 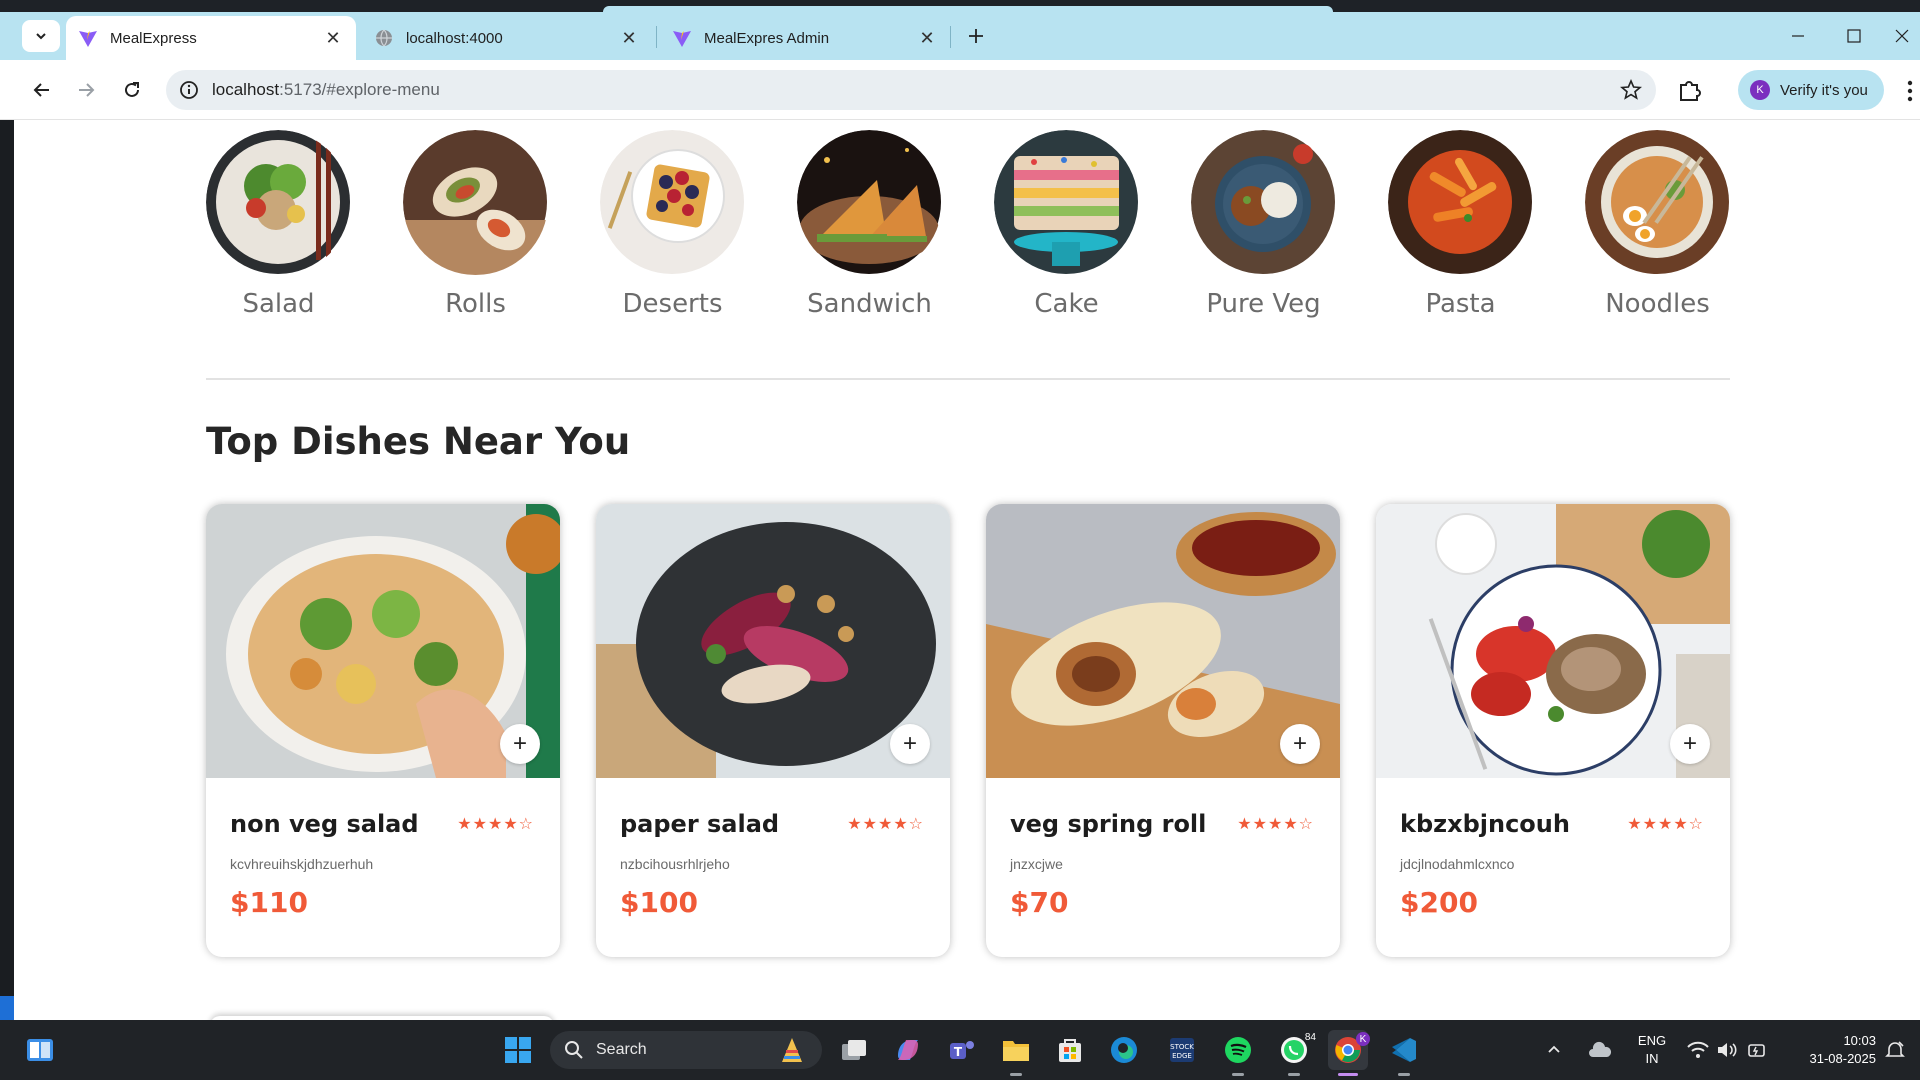 I want to click on url-text: localhost:5173/#explore-menu, so click(x=326, y=89).